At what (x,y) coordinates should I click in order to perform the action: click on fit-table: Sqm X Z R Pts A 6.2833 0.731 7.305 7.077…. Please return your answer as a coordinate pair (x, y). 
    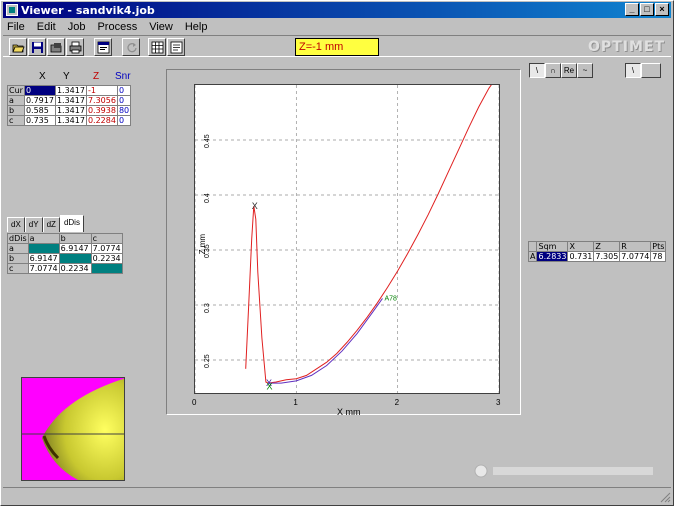
    Looking at the image, I should click on (597, 251).